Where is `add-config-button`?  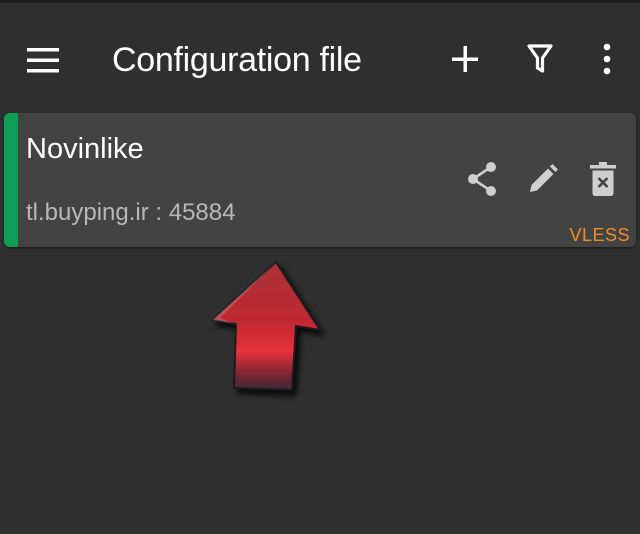
add-config-button is located at coordinates (465, 59).